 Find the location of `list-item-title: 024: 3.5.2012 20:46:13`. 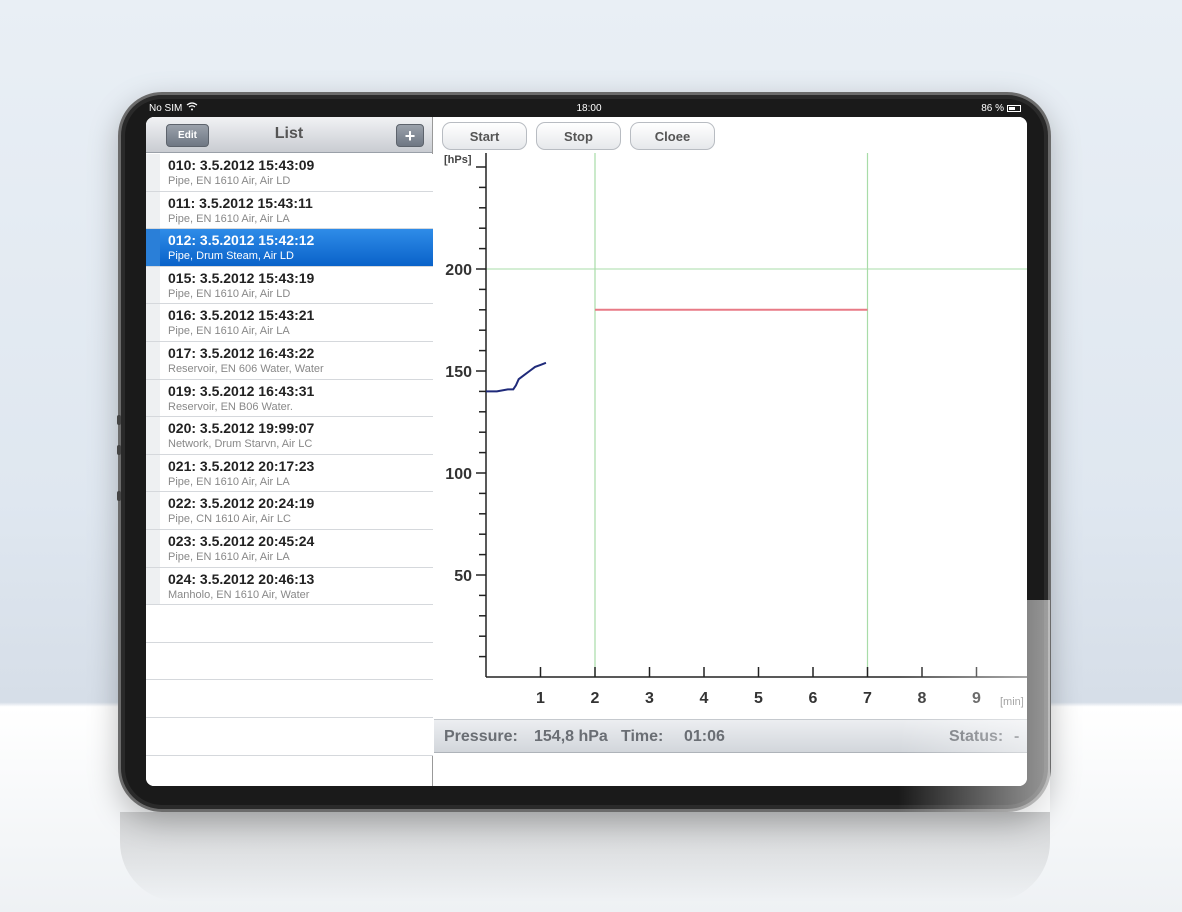

list-item-title: 024: 3.5.2012 20:46:13 is located at coordinates (241, 578).